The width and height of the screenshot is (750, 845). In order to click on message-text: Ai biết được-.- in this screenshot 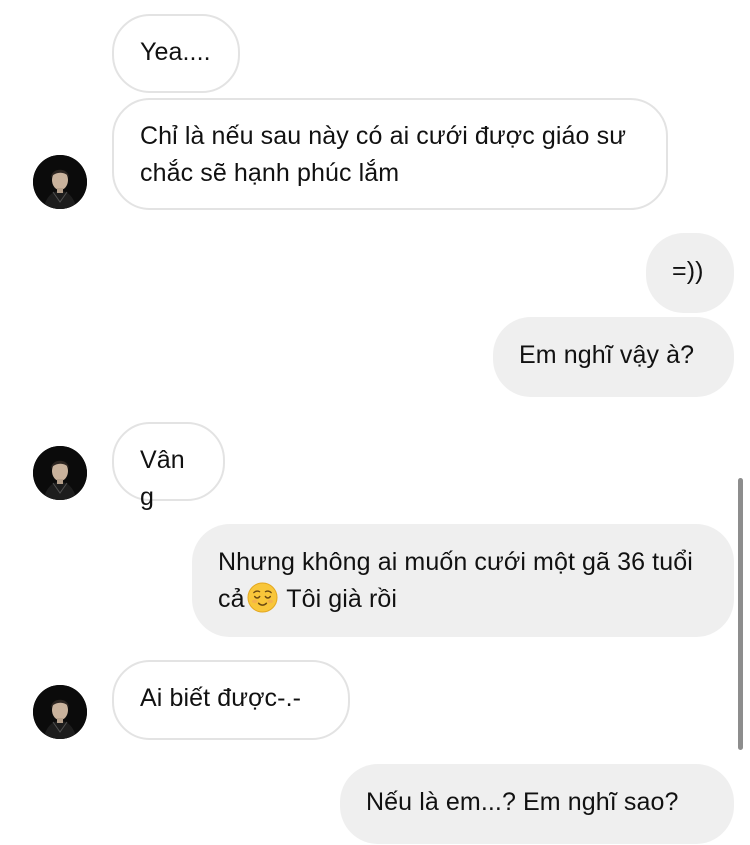, I will do `click(221, 698)`.